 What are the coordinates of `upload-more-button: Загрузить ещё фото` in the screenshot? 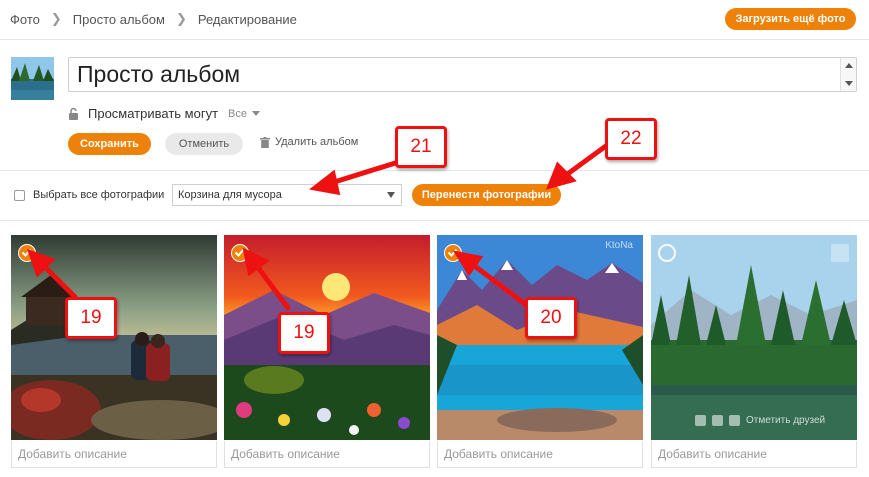 It's located at (790, 19).